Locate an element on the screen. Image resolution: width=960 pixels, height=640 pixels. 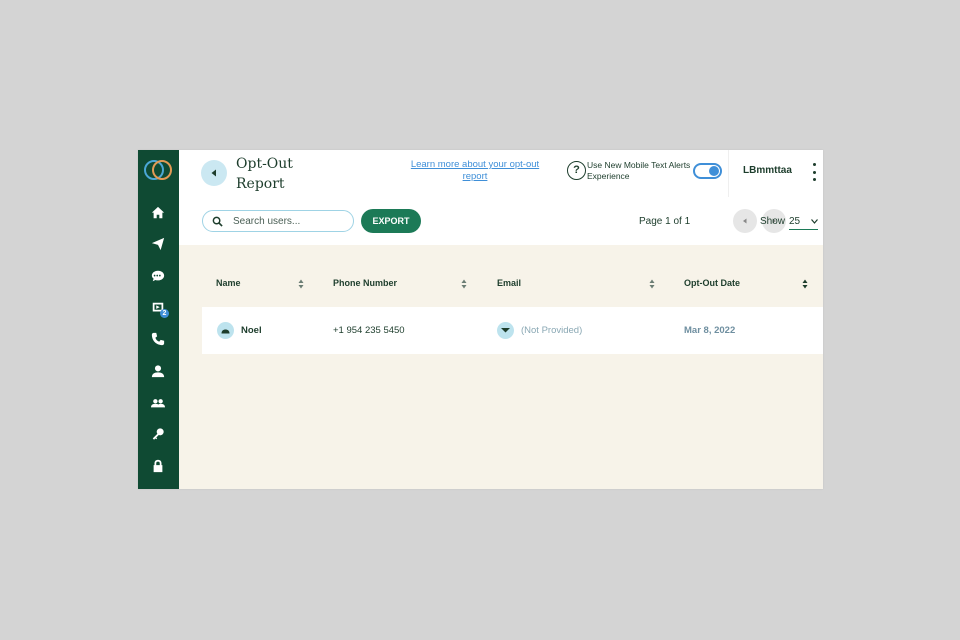
pagination-label: Page 1 of 1 is located at coordinates (665, 221).